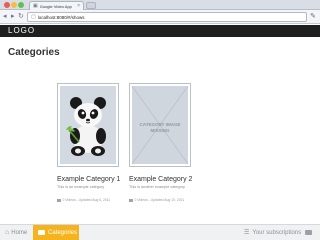 The width and height of the screenshot is (320, 240). Describe the element at coordinates (308, 232) in the screenshot. I see `subscriptions-badge` at that location.